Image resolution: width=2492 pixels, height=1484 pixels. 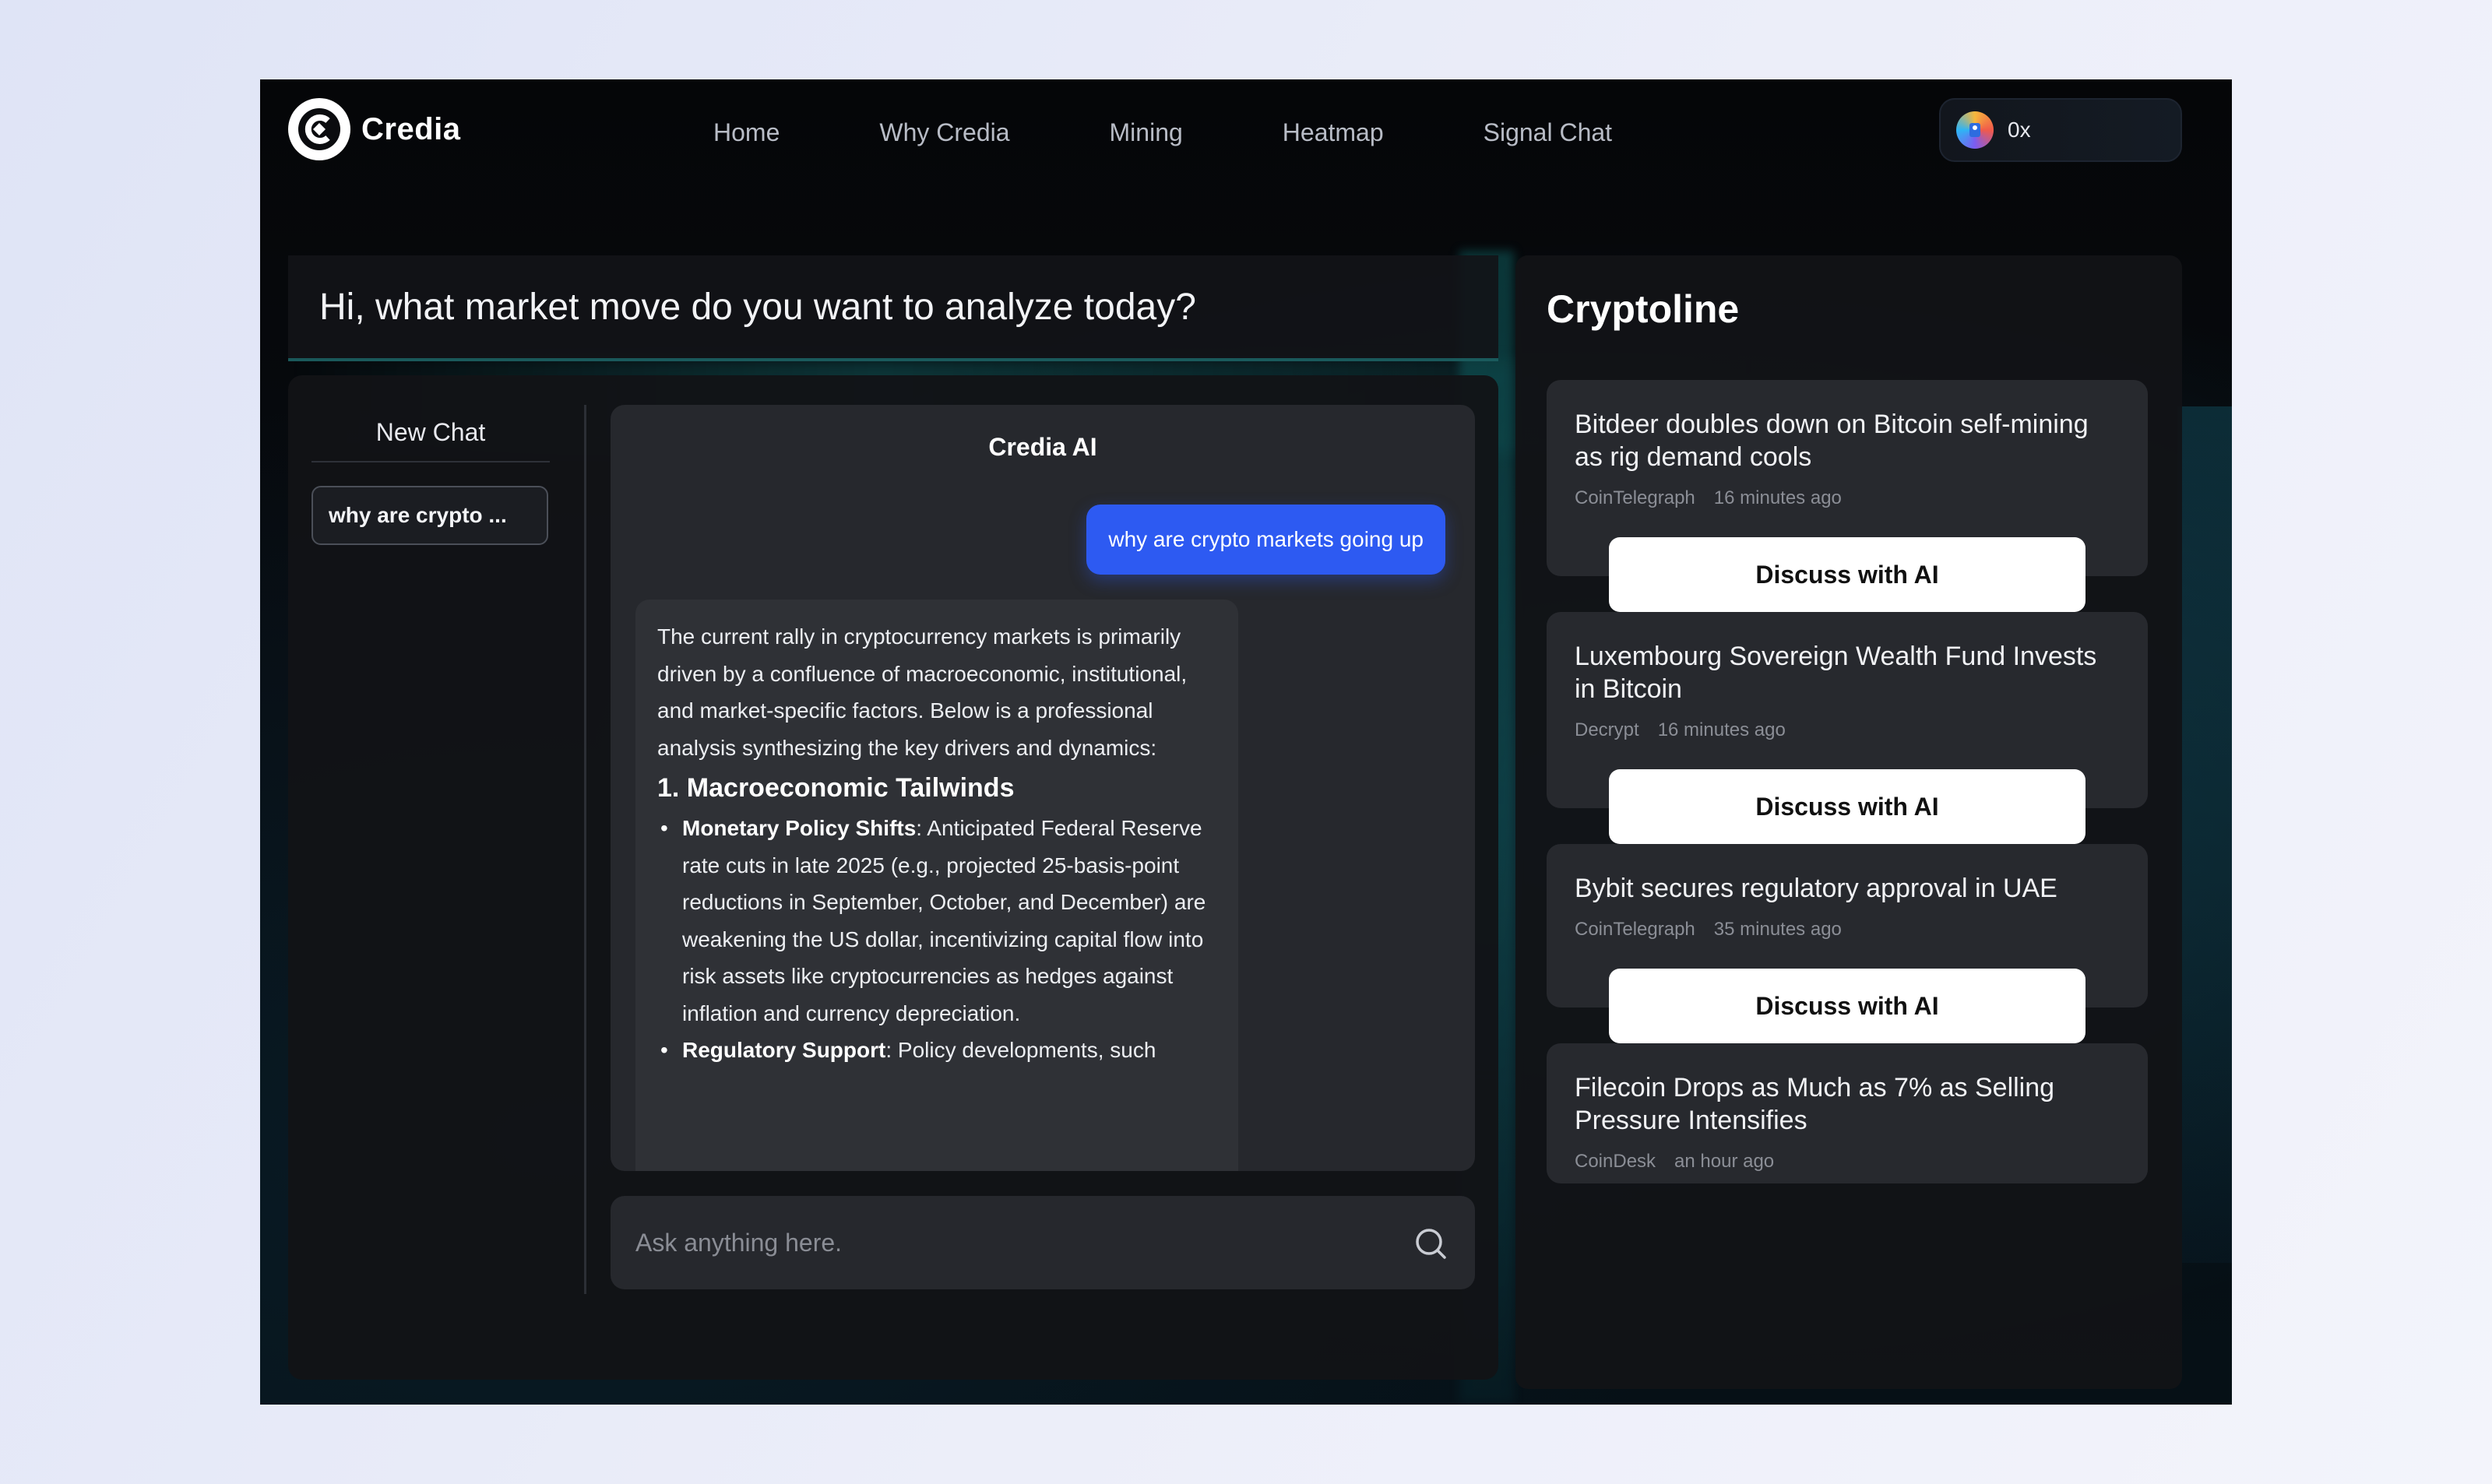 What do you see at coordinates (319, 129) in the screenshot?
I see `credia-logo-icon` at bounding box center [319, 129].